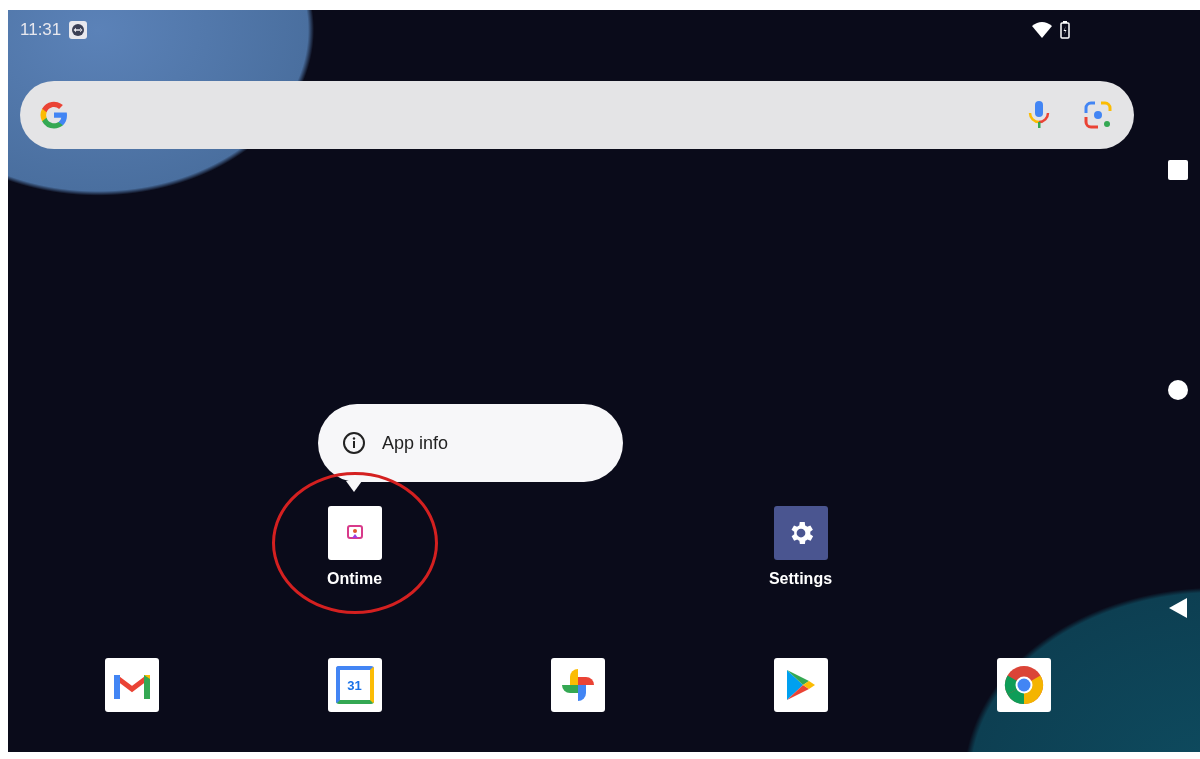 This screenshot has height=759, width=1200. Describe the element at coordinates (354, 579) in the screenshot. I see `app-label: Ontime` at that location.